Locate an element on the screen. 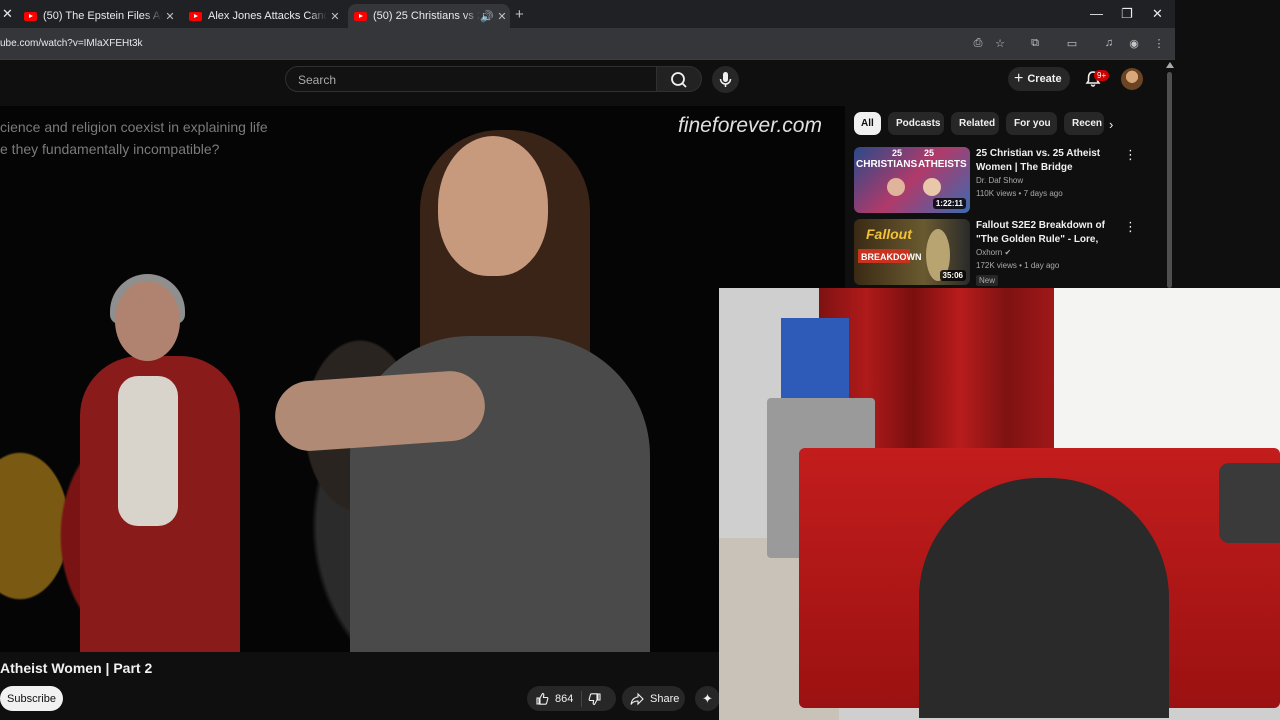 This screenshot has height=720, width=1280. chip-podcasts: Podcasts is located at coordinates (916, 123).